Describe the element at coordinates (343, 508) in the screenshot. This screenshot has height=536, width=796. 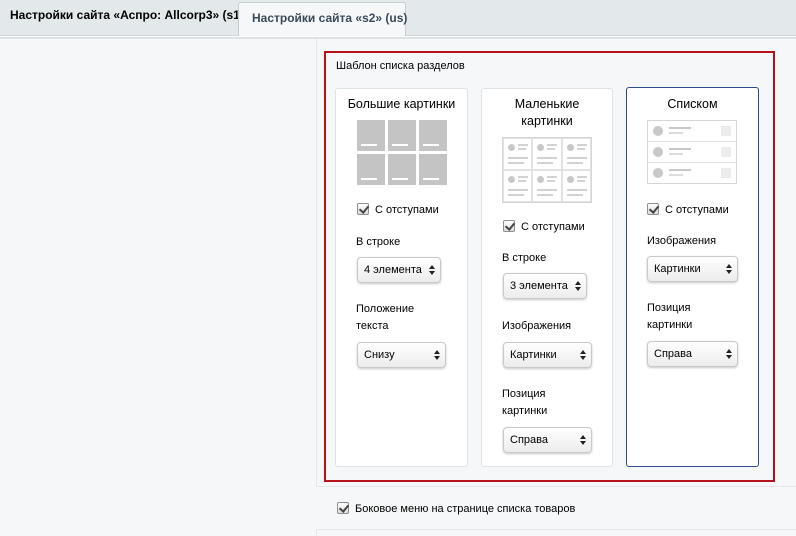
I see `side-menu-checkbox` at that location.